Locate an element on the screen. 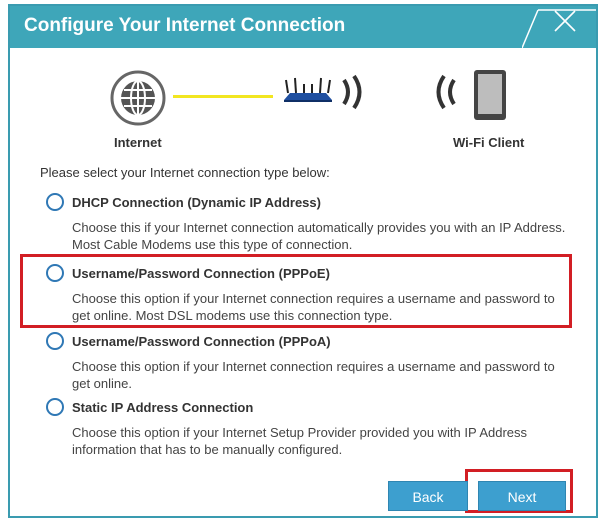 The width and height of the screenshot is (608, 528). next-button: Next is located at coordinates (522, 496).